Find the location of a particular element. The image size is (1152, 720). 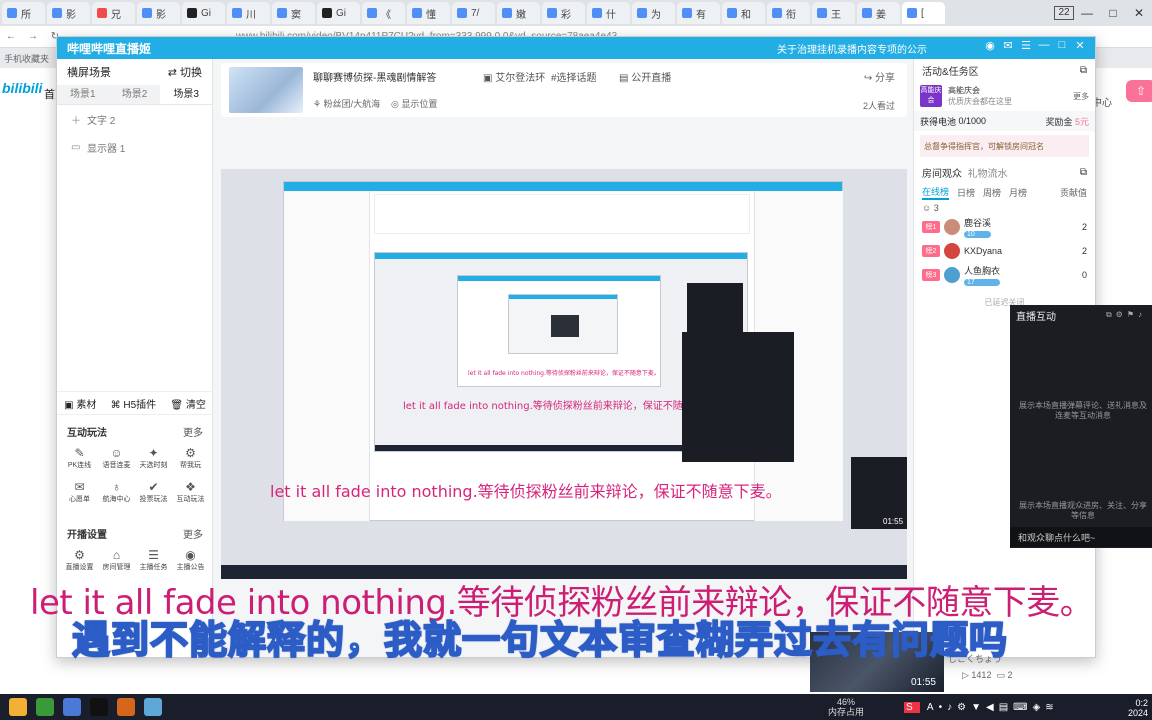

commander-banner: 总督争得指挥官，可解锁房间冠名 is located at coordinates (1004, 146).